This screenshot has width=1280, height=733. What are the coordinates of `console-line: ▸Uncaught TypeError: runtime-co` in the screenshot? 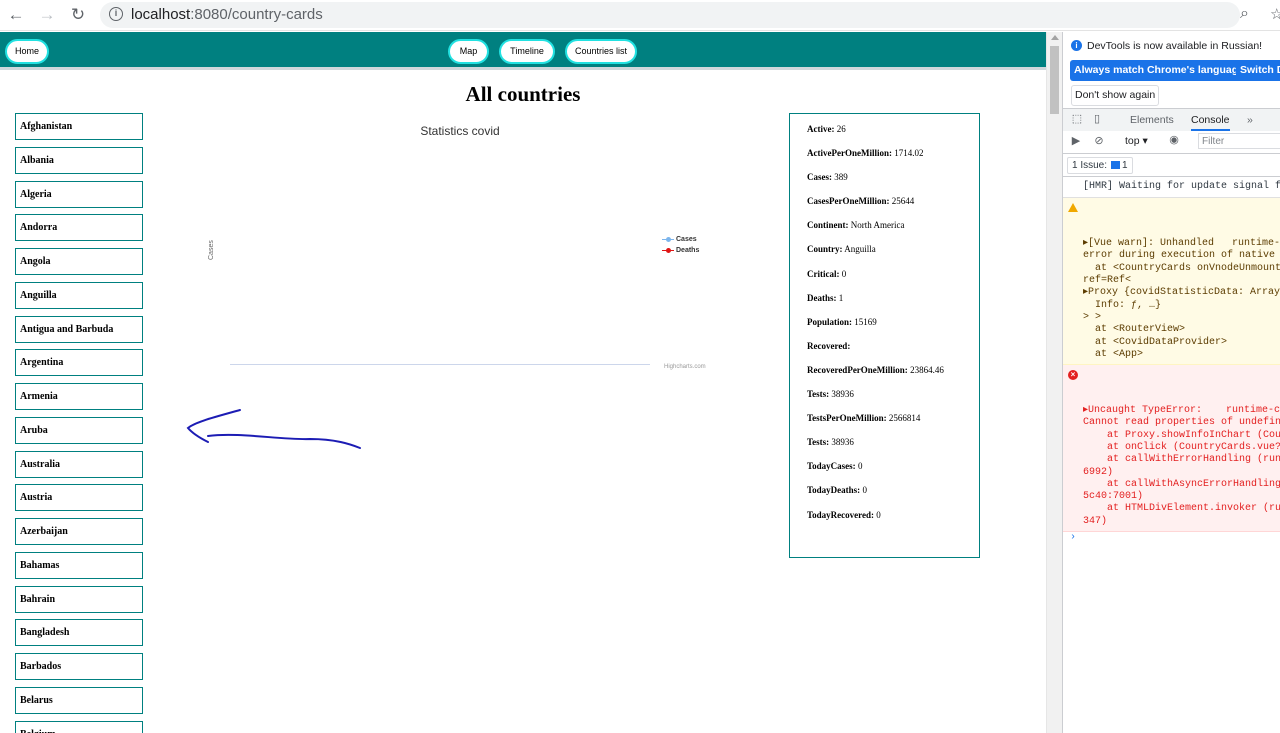 It's located at (1181, 411).